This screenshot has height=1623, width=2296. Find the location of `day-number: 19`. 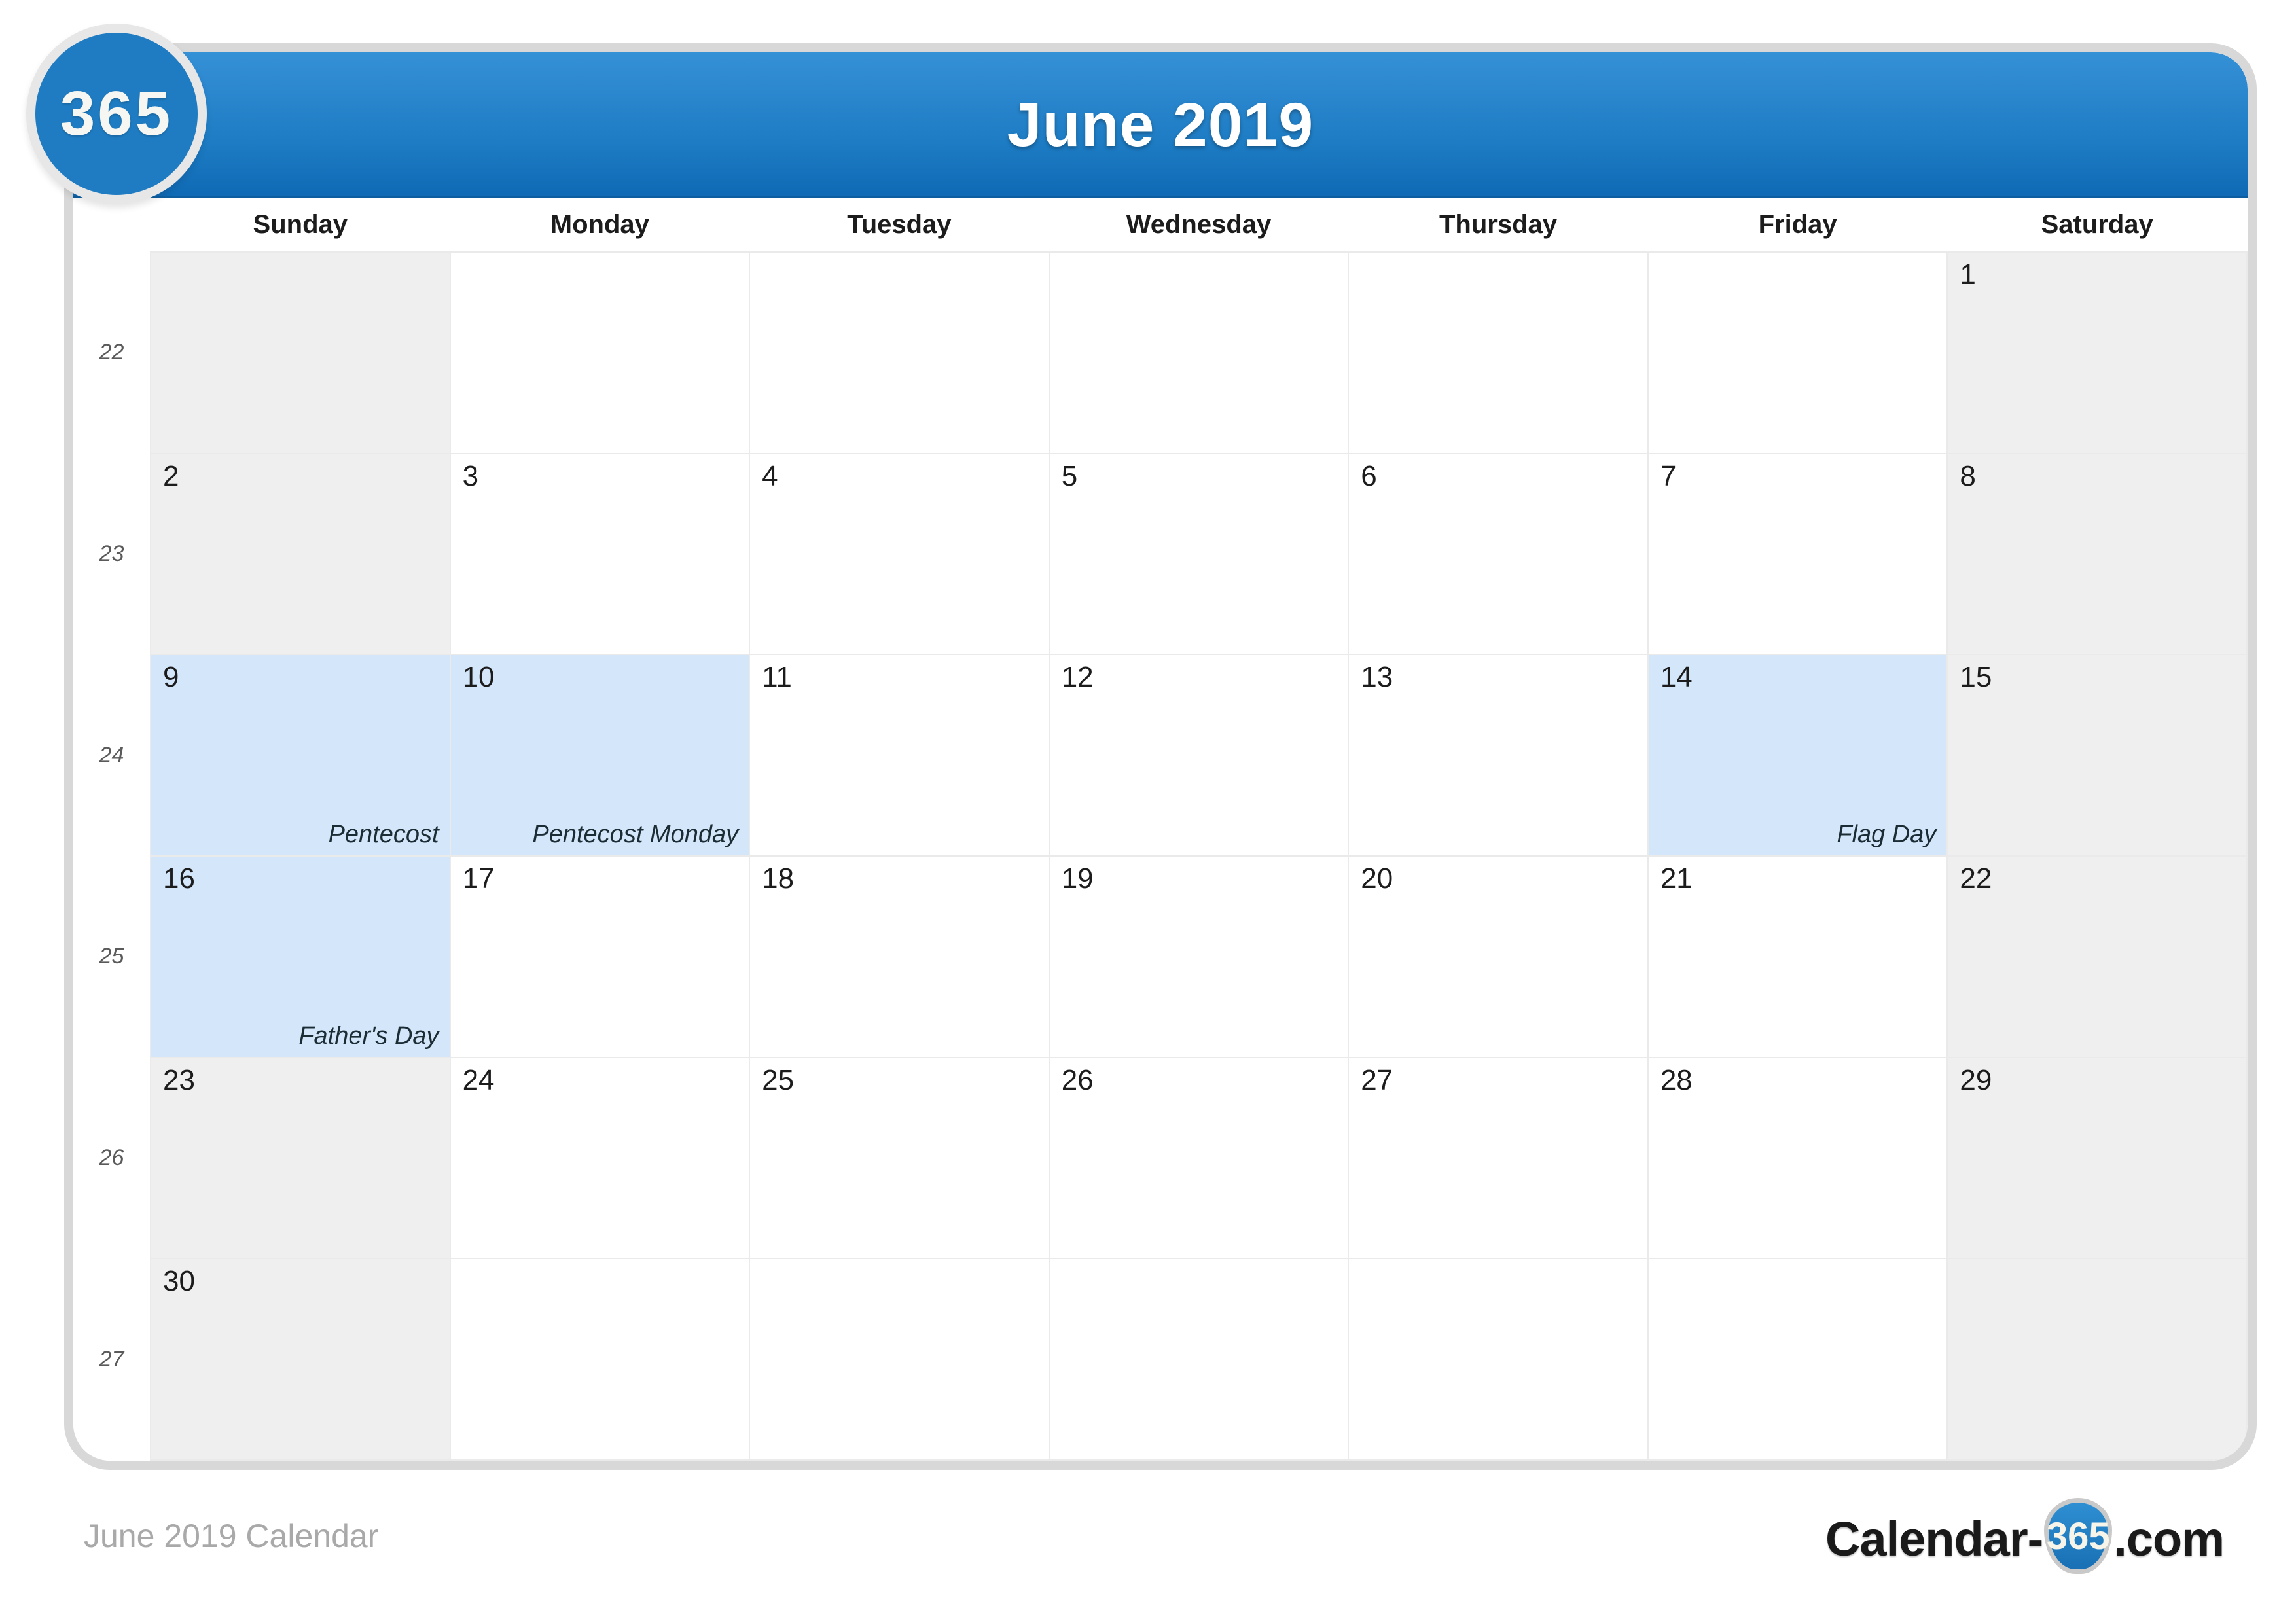

day-number: 19 is located at coordinates (1077, 879).